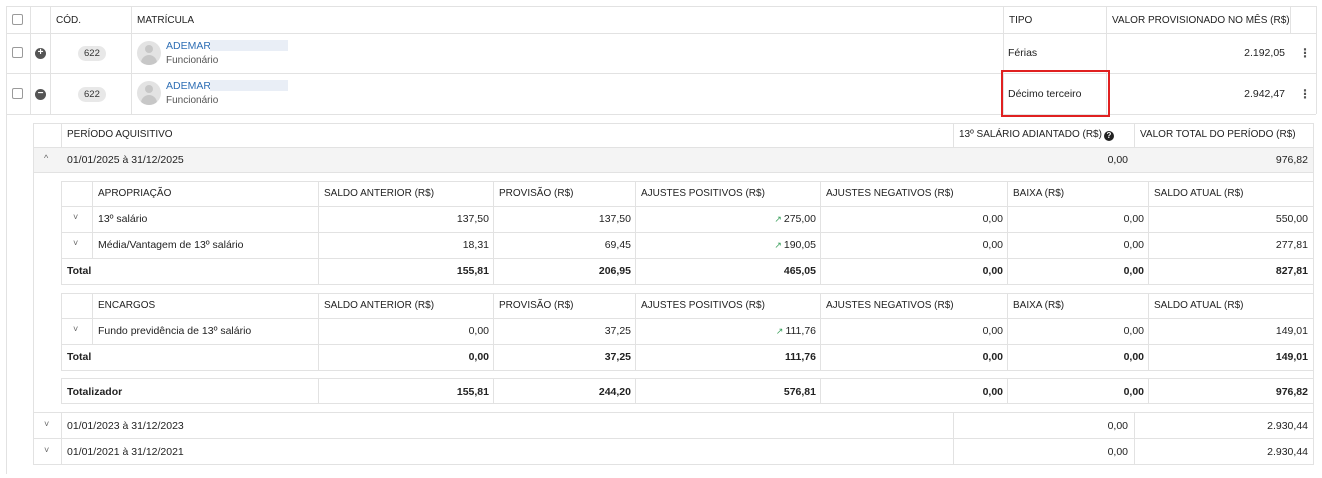  What do you see at coordinates (1264, 94) in the screenshot?
I see `valor-value: 2.942,47` at bounding box center [1264, 94].